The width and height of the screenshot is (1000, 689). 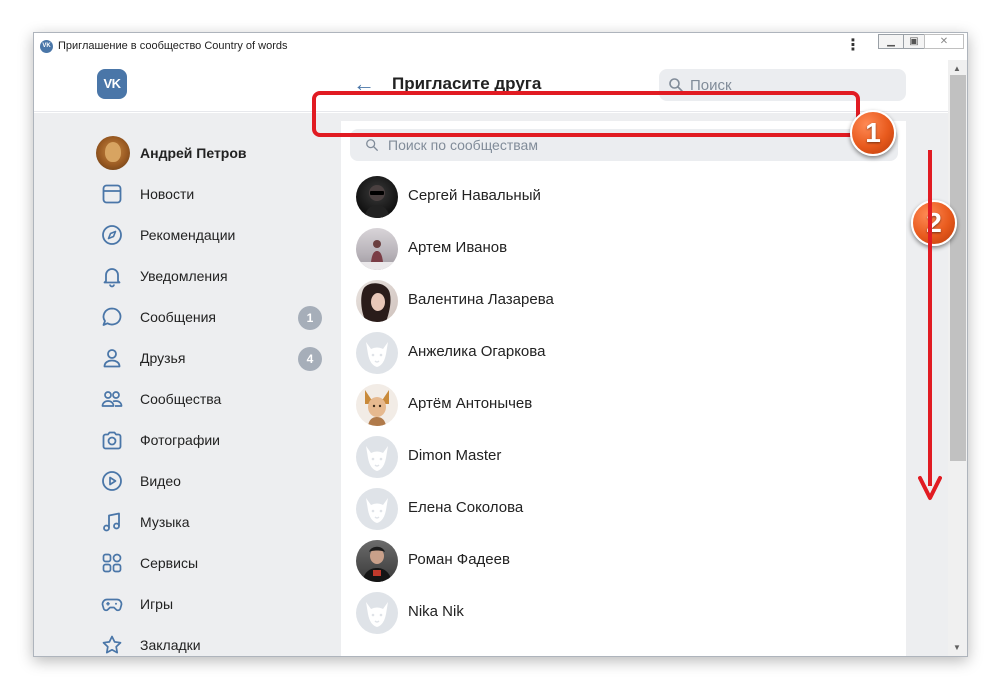 I want to click on bell-icon, so click(x=112, y=278).